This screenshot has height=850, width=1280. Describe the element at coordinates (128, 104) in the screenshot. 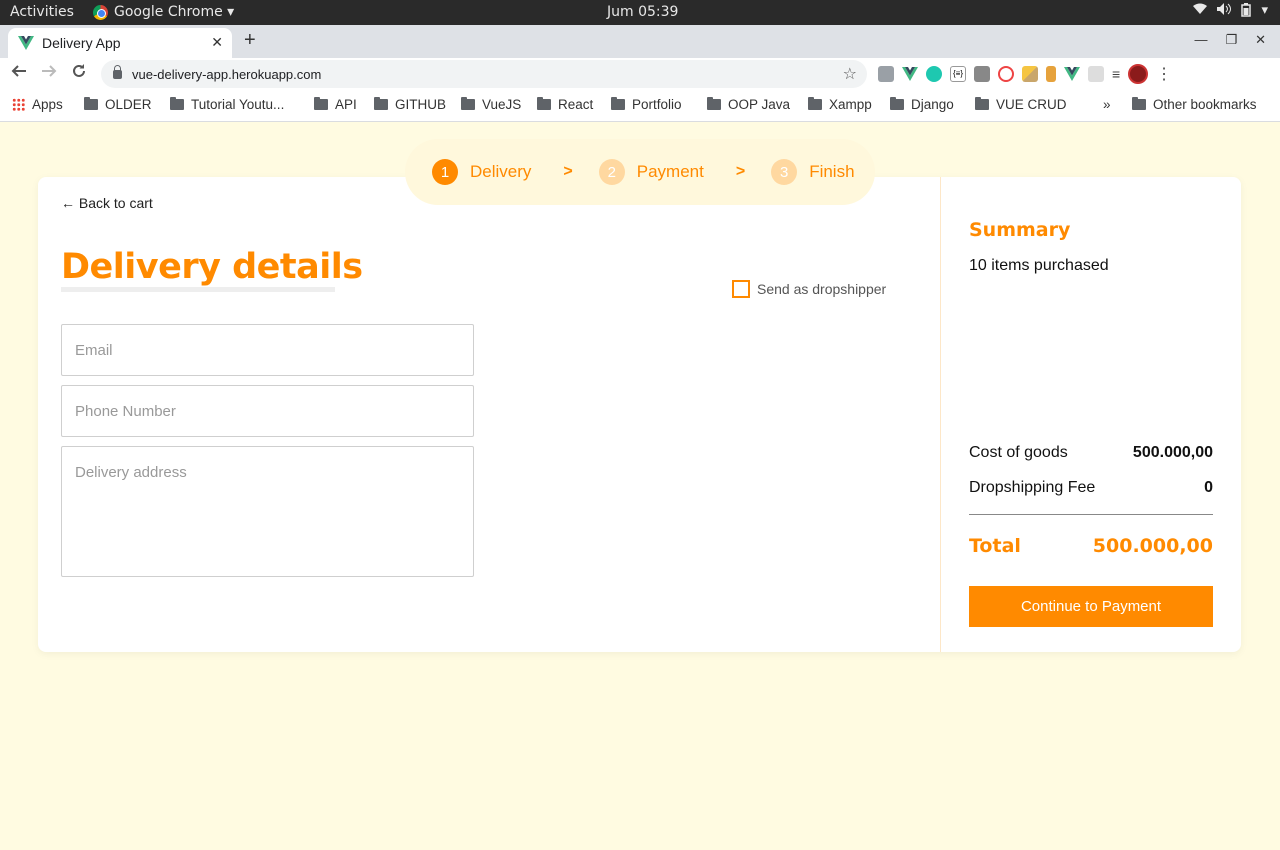

I see `bookmark-label: OLDER` at that location.